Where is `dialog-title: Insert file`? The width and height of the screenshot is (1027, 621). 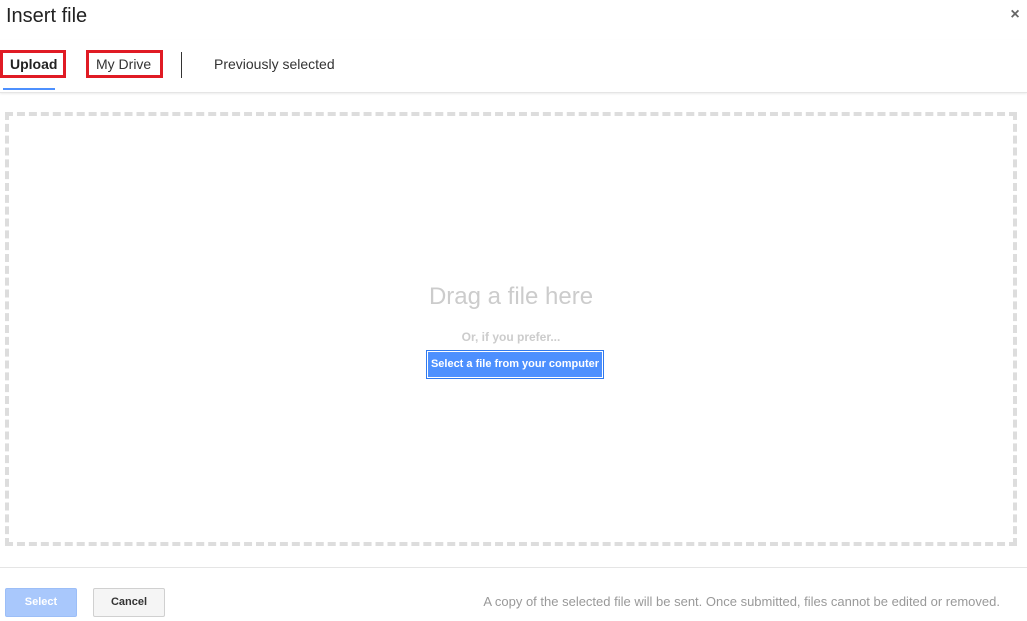
dialog-title: Insert file is located at coordinates (47, 16).